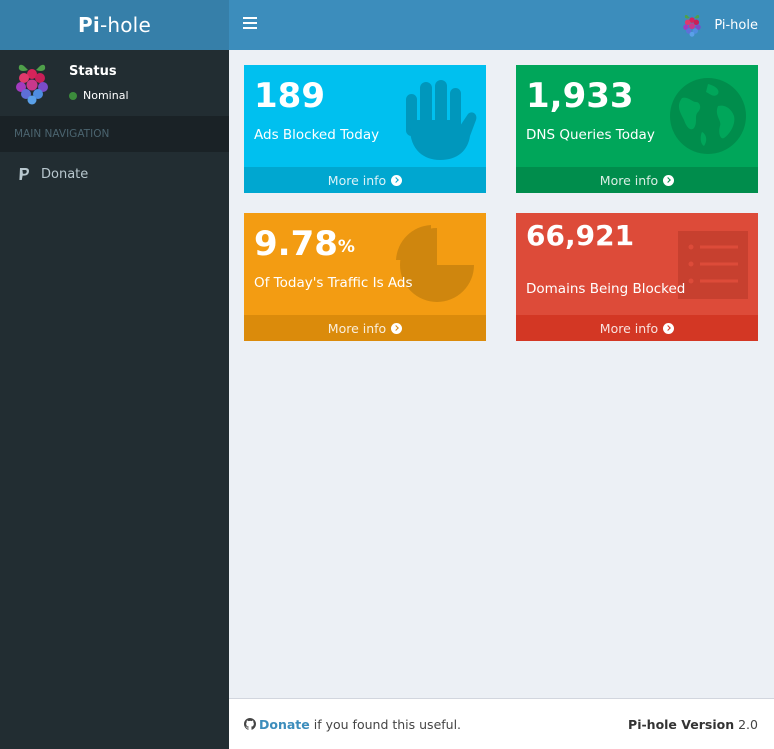 Image resolution: width=774 pixels, height=749 pixels. Describe the element at coordinates (441, 120) in the screenshot. I see `hand-icon` at that location.